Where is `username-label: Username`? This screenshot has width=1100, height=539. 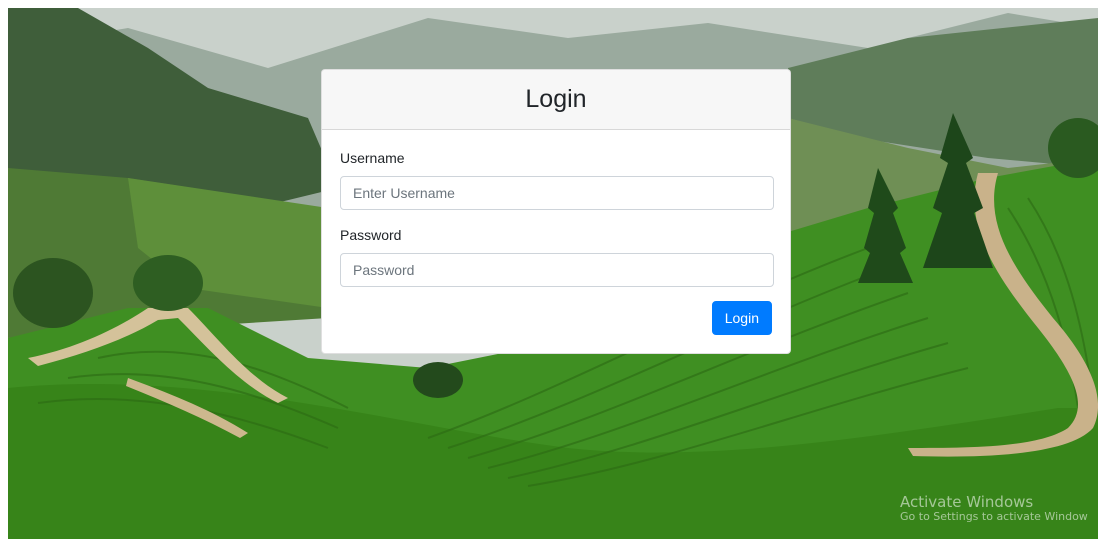
username-label: Username is located at coordinates (372, 158).